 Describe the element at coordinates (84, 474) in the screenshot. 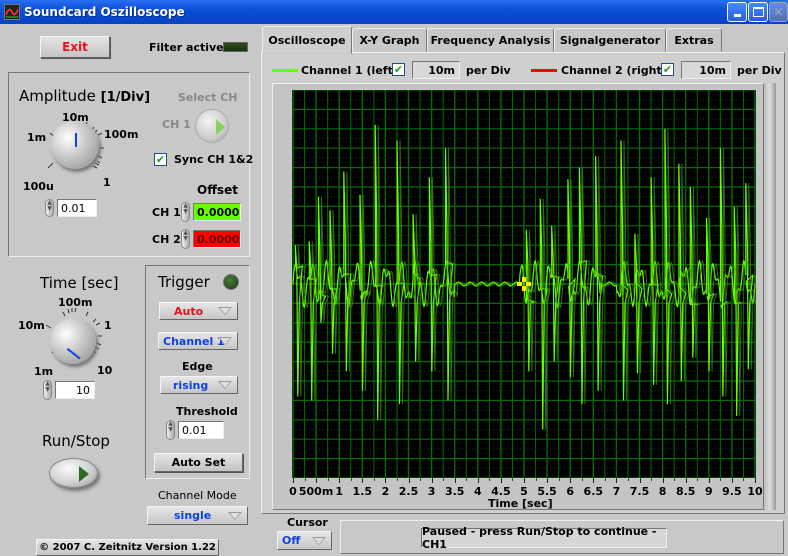

I see `play-icon` at that location.